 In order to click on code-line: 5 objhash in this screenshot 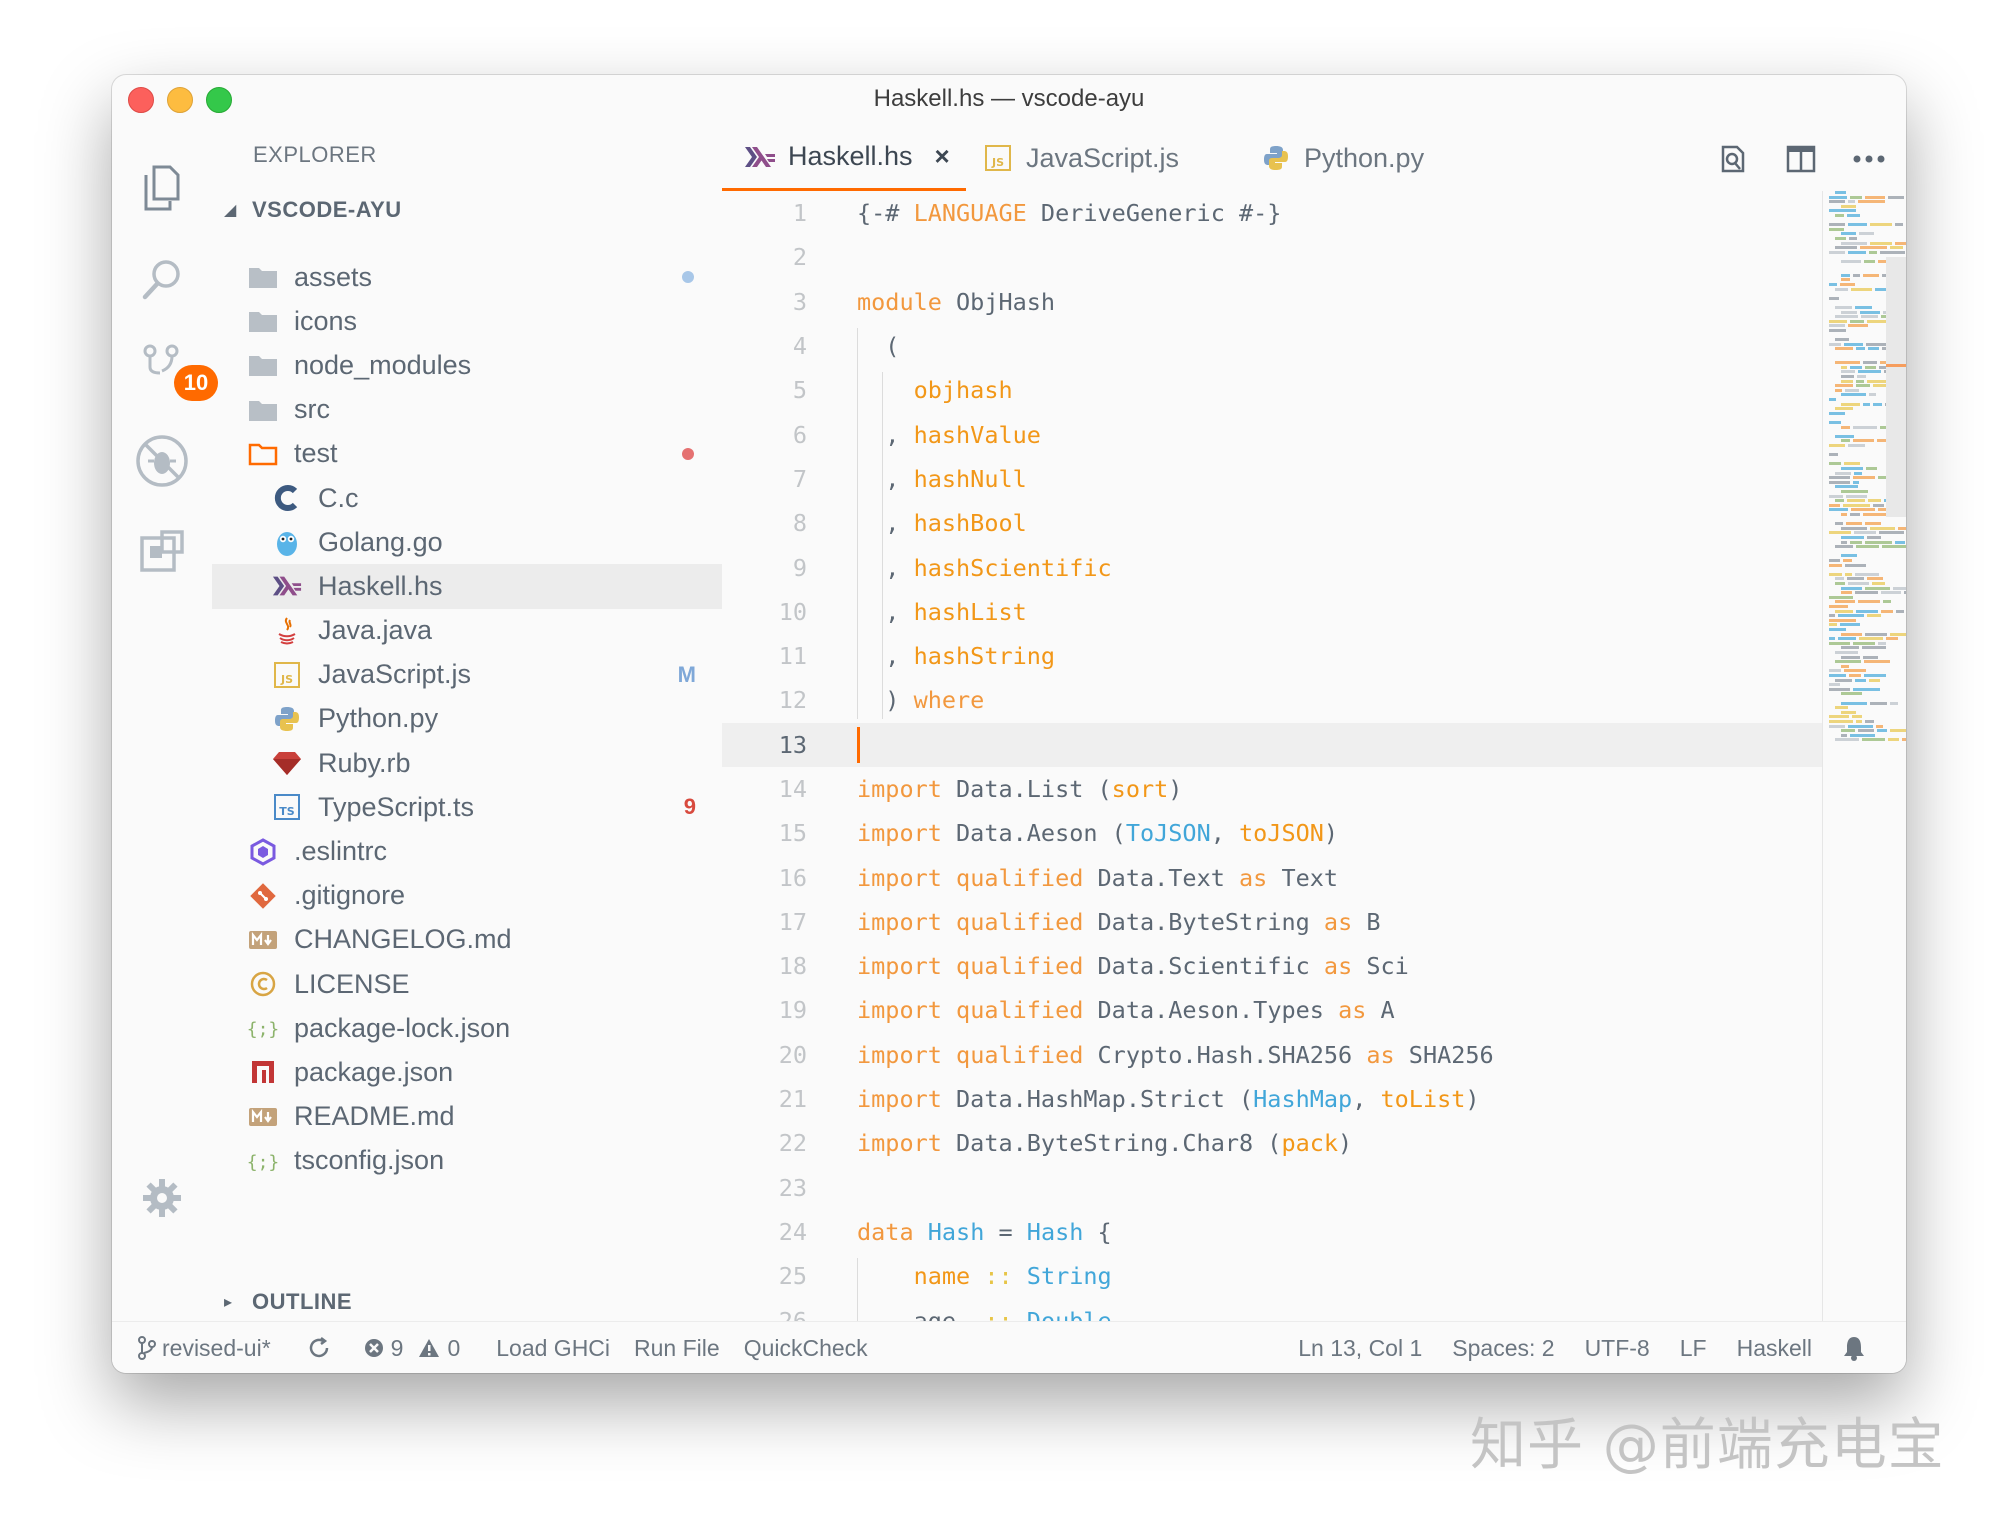, I will do `click(1272, 390)`.